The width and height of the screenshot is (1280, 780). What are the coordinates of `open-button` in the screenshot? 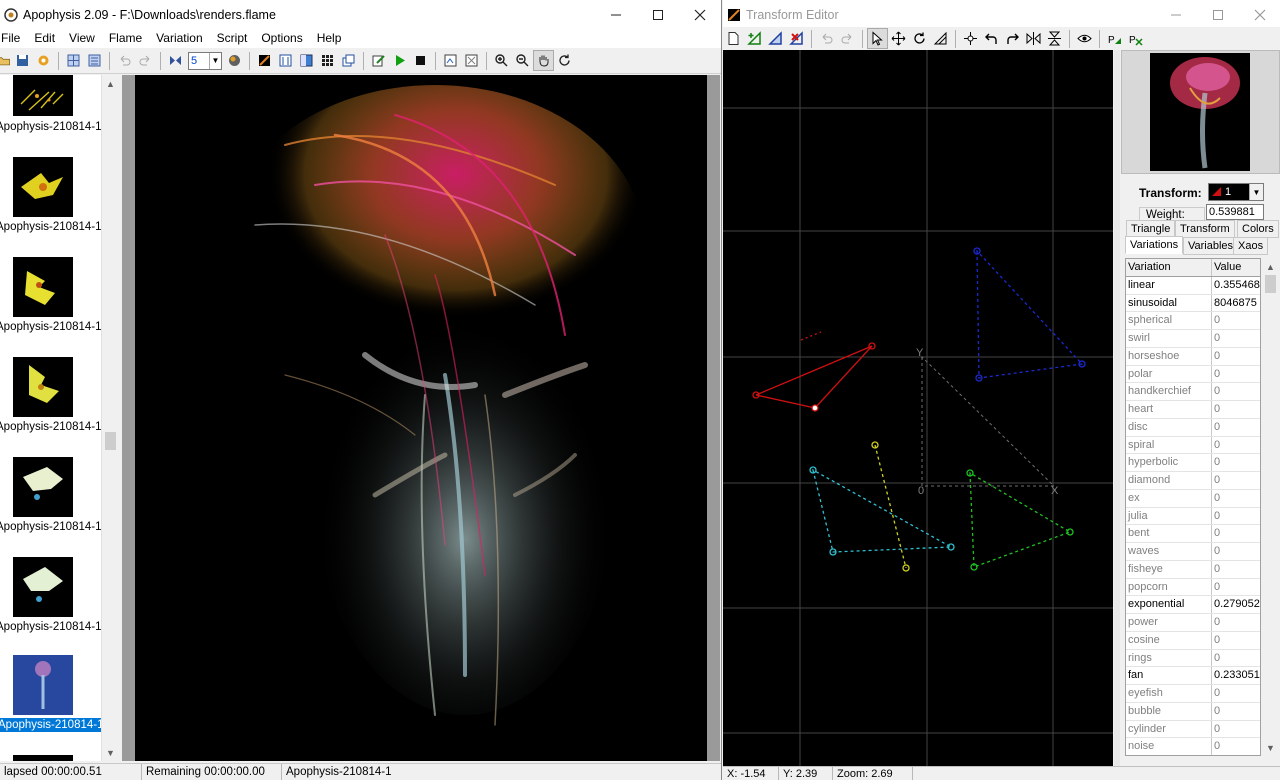 It's located at (6, 60).